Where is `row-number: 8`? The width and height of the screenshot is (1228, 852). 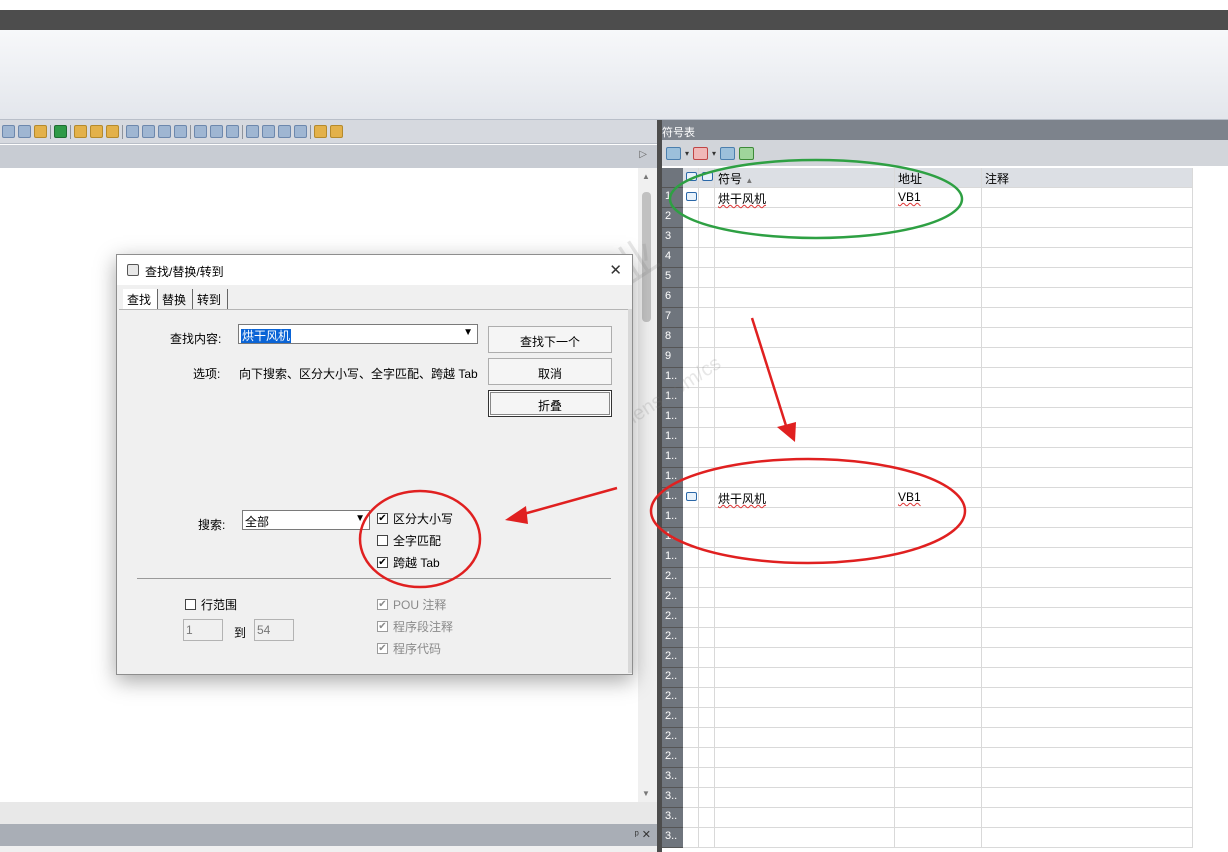 row-number: 8 is located at coordinates (672, 338).